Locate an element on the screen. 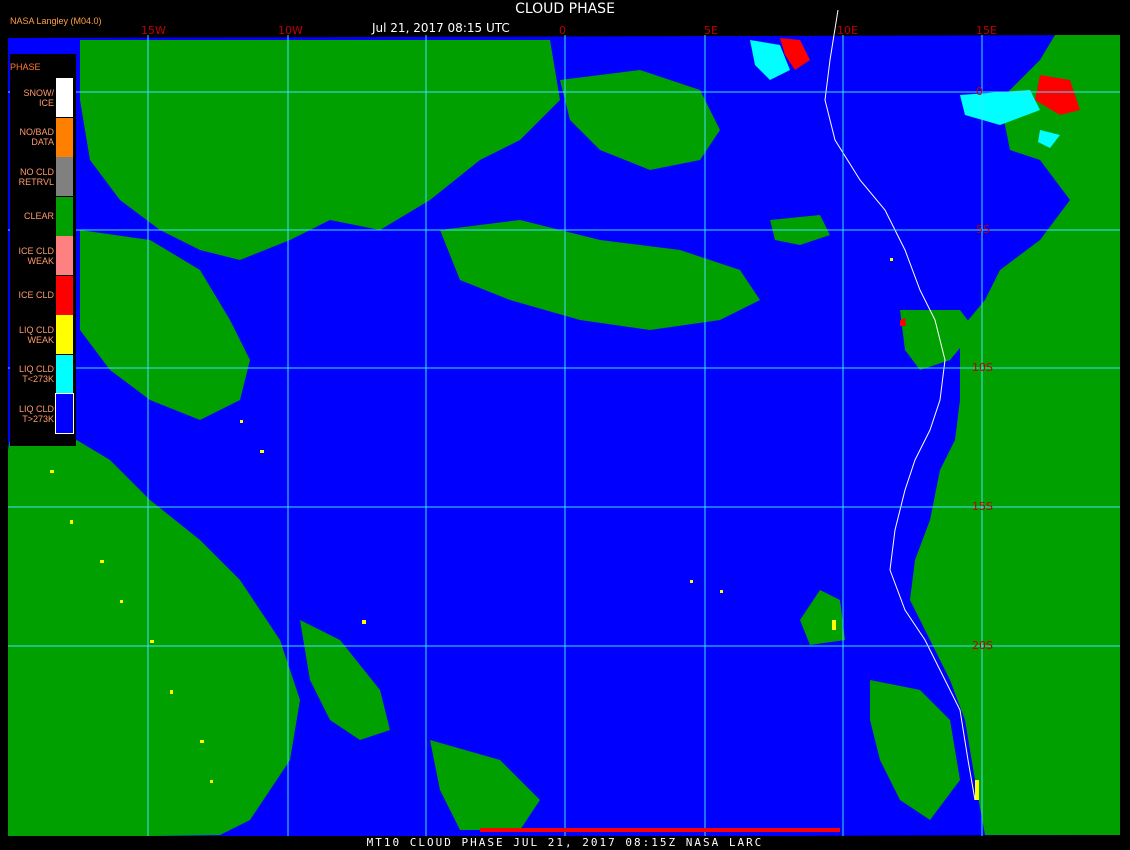 This screenshot has height=850, width=1130. lat-label-10s: 10S is located at coordinates (982, 367).